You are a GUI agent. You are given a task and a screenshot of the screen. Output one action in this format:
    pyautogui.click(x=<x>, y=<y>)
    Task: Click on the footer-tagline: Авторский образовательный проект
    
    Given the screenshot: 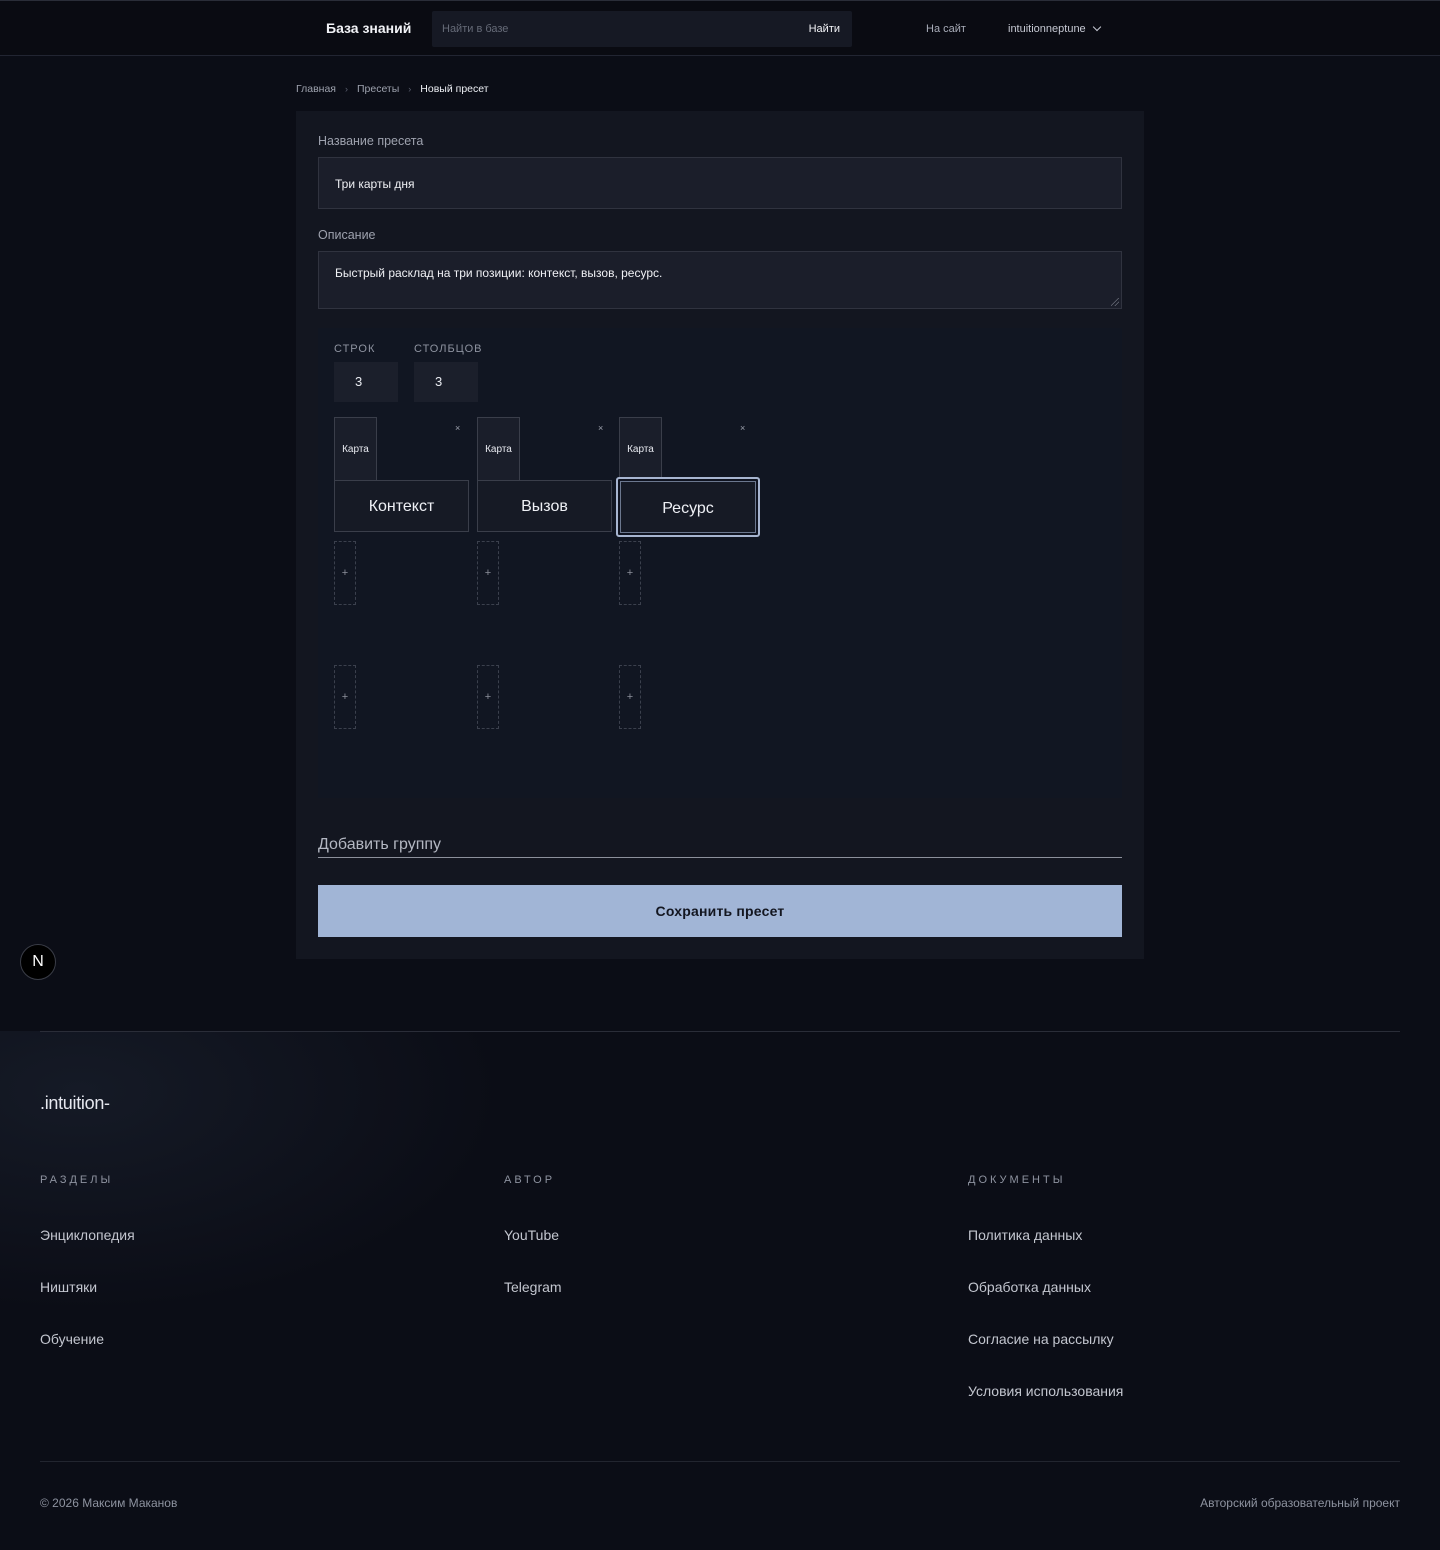 What is the action you would take?
    pyautogui.click(x=1300, y=1503)
    